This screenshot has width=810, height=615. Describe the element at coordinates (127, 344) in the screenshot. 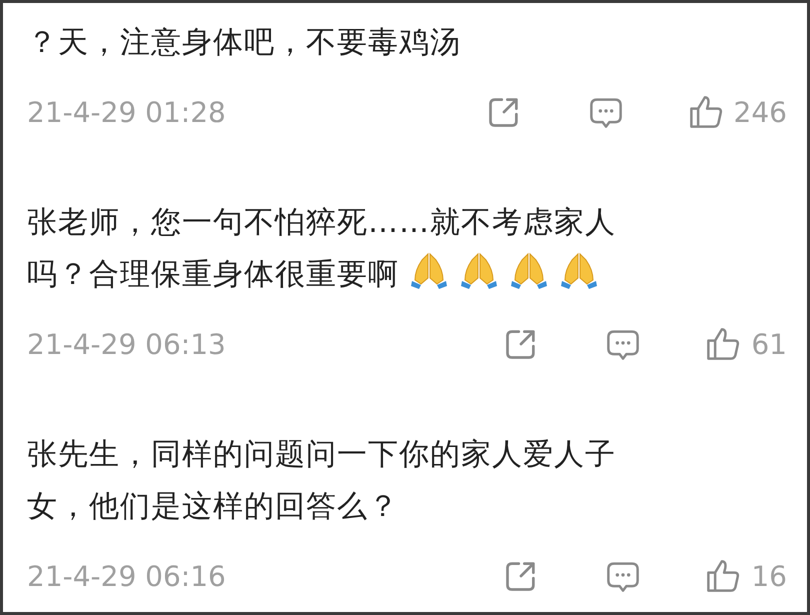

I see `comment-time: 21-4-29 06:13` at that location.